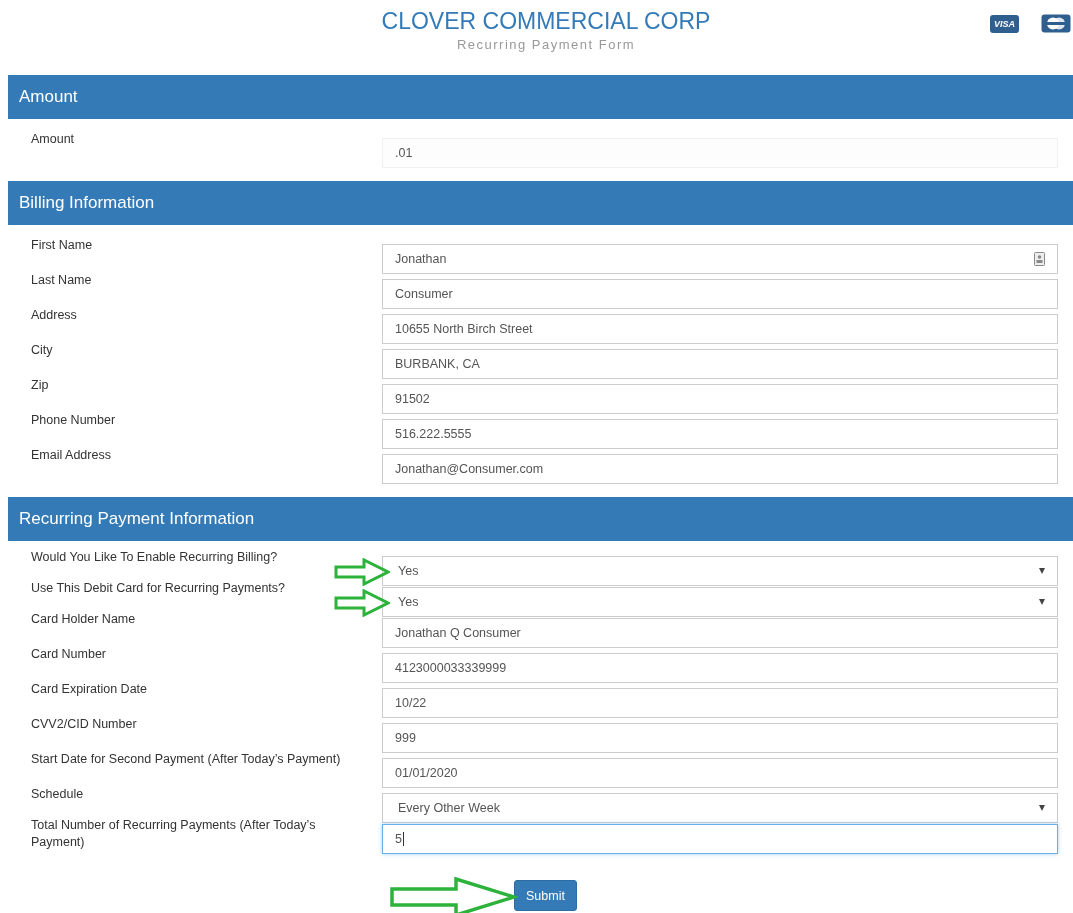  Describe the element at coordinates (720, 434) in the screenshot. I see `input-field: 516.222.5555` at that location.